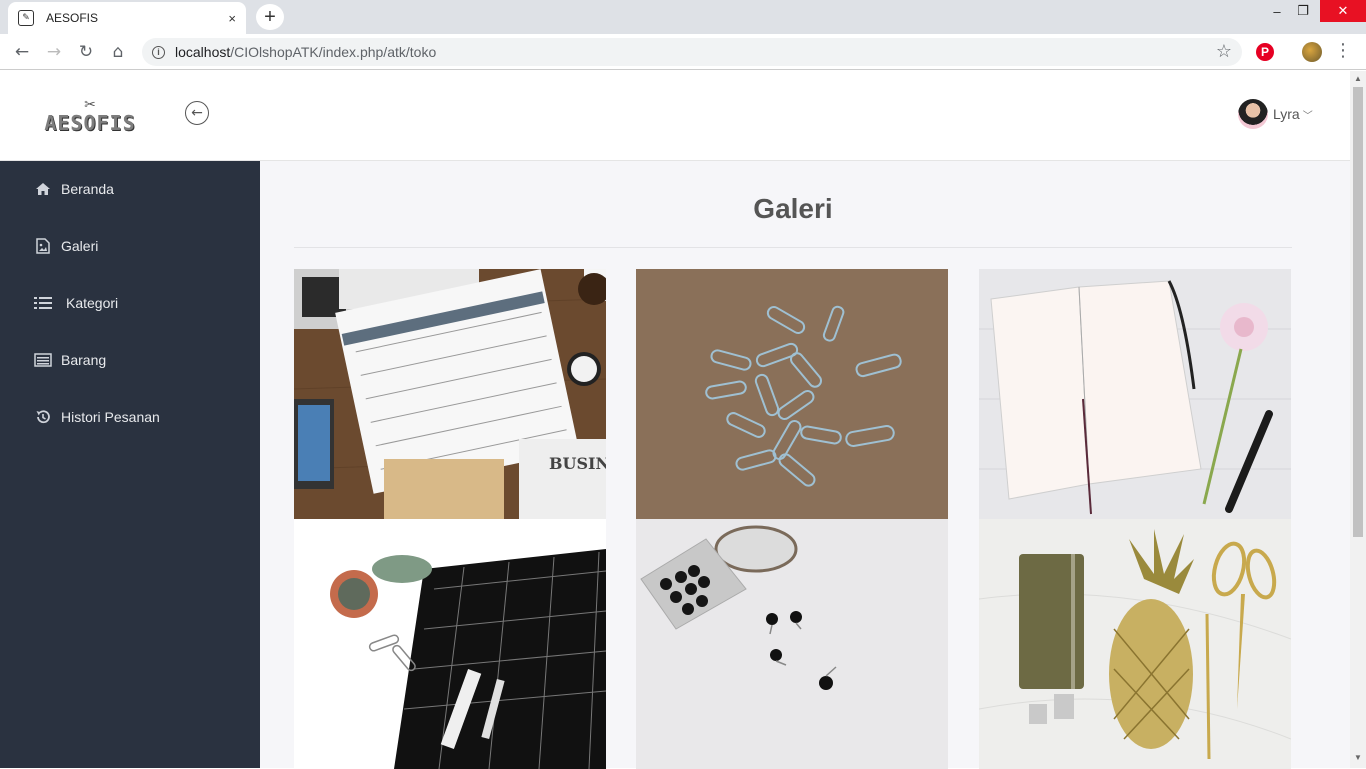 This screenshot has height=769, width=1366. Describe the element at coordinates (683, 17) in the screenshot. I see `browser-tabbar: ✎ AESOFIS × + – ❐ ✕` at that location.